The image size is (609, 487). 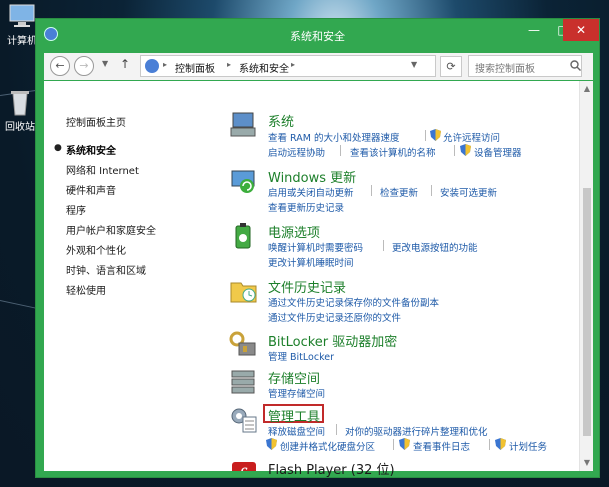 What do you see at coordinates (581, 30) in the screenshot?
I see `close-button: ✕` at bounding box center [581, 30].